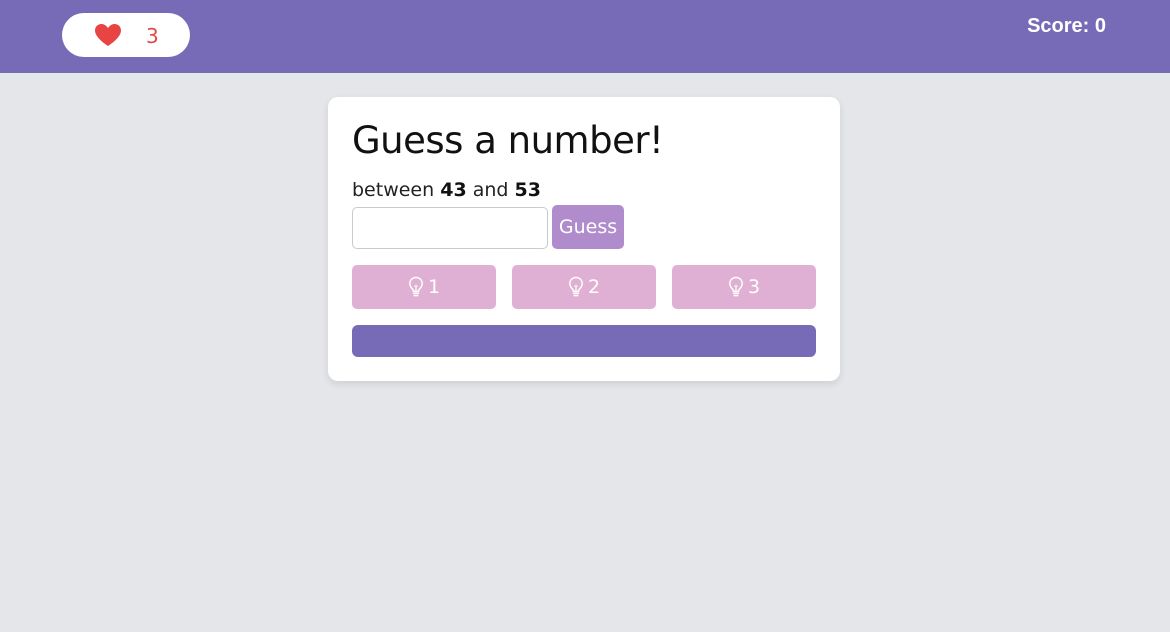  I want to click on range-text: between 43 and 53, so click(446, 190).